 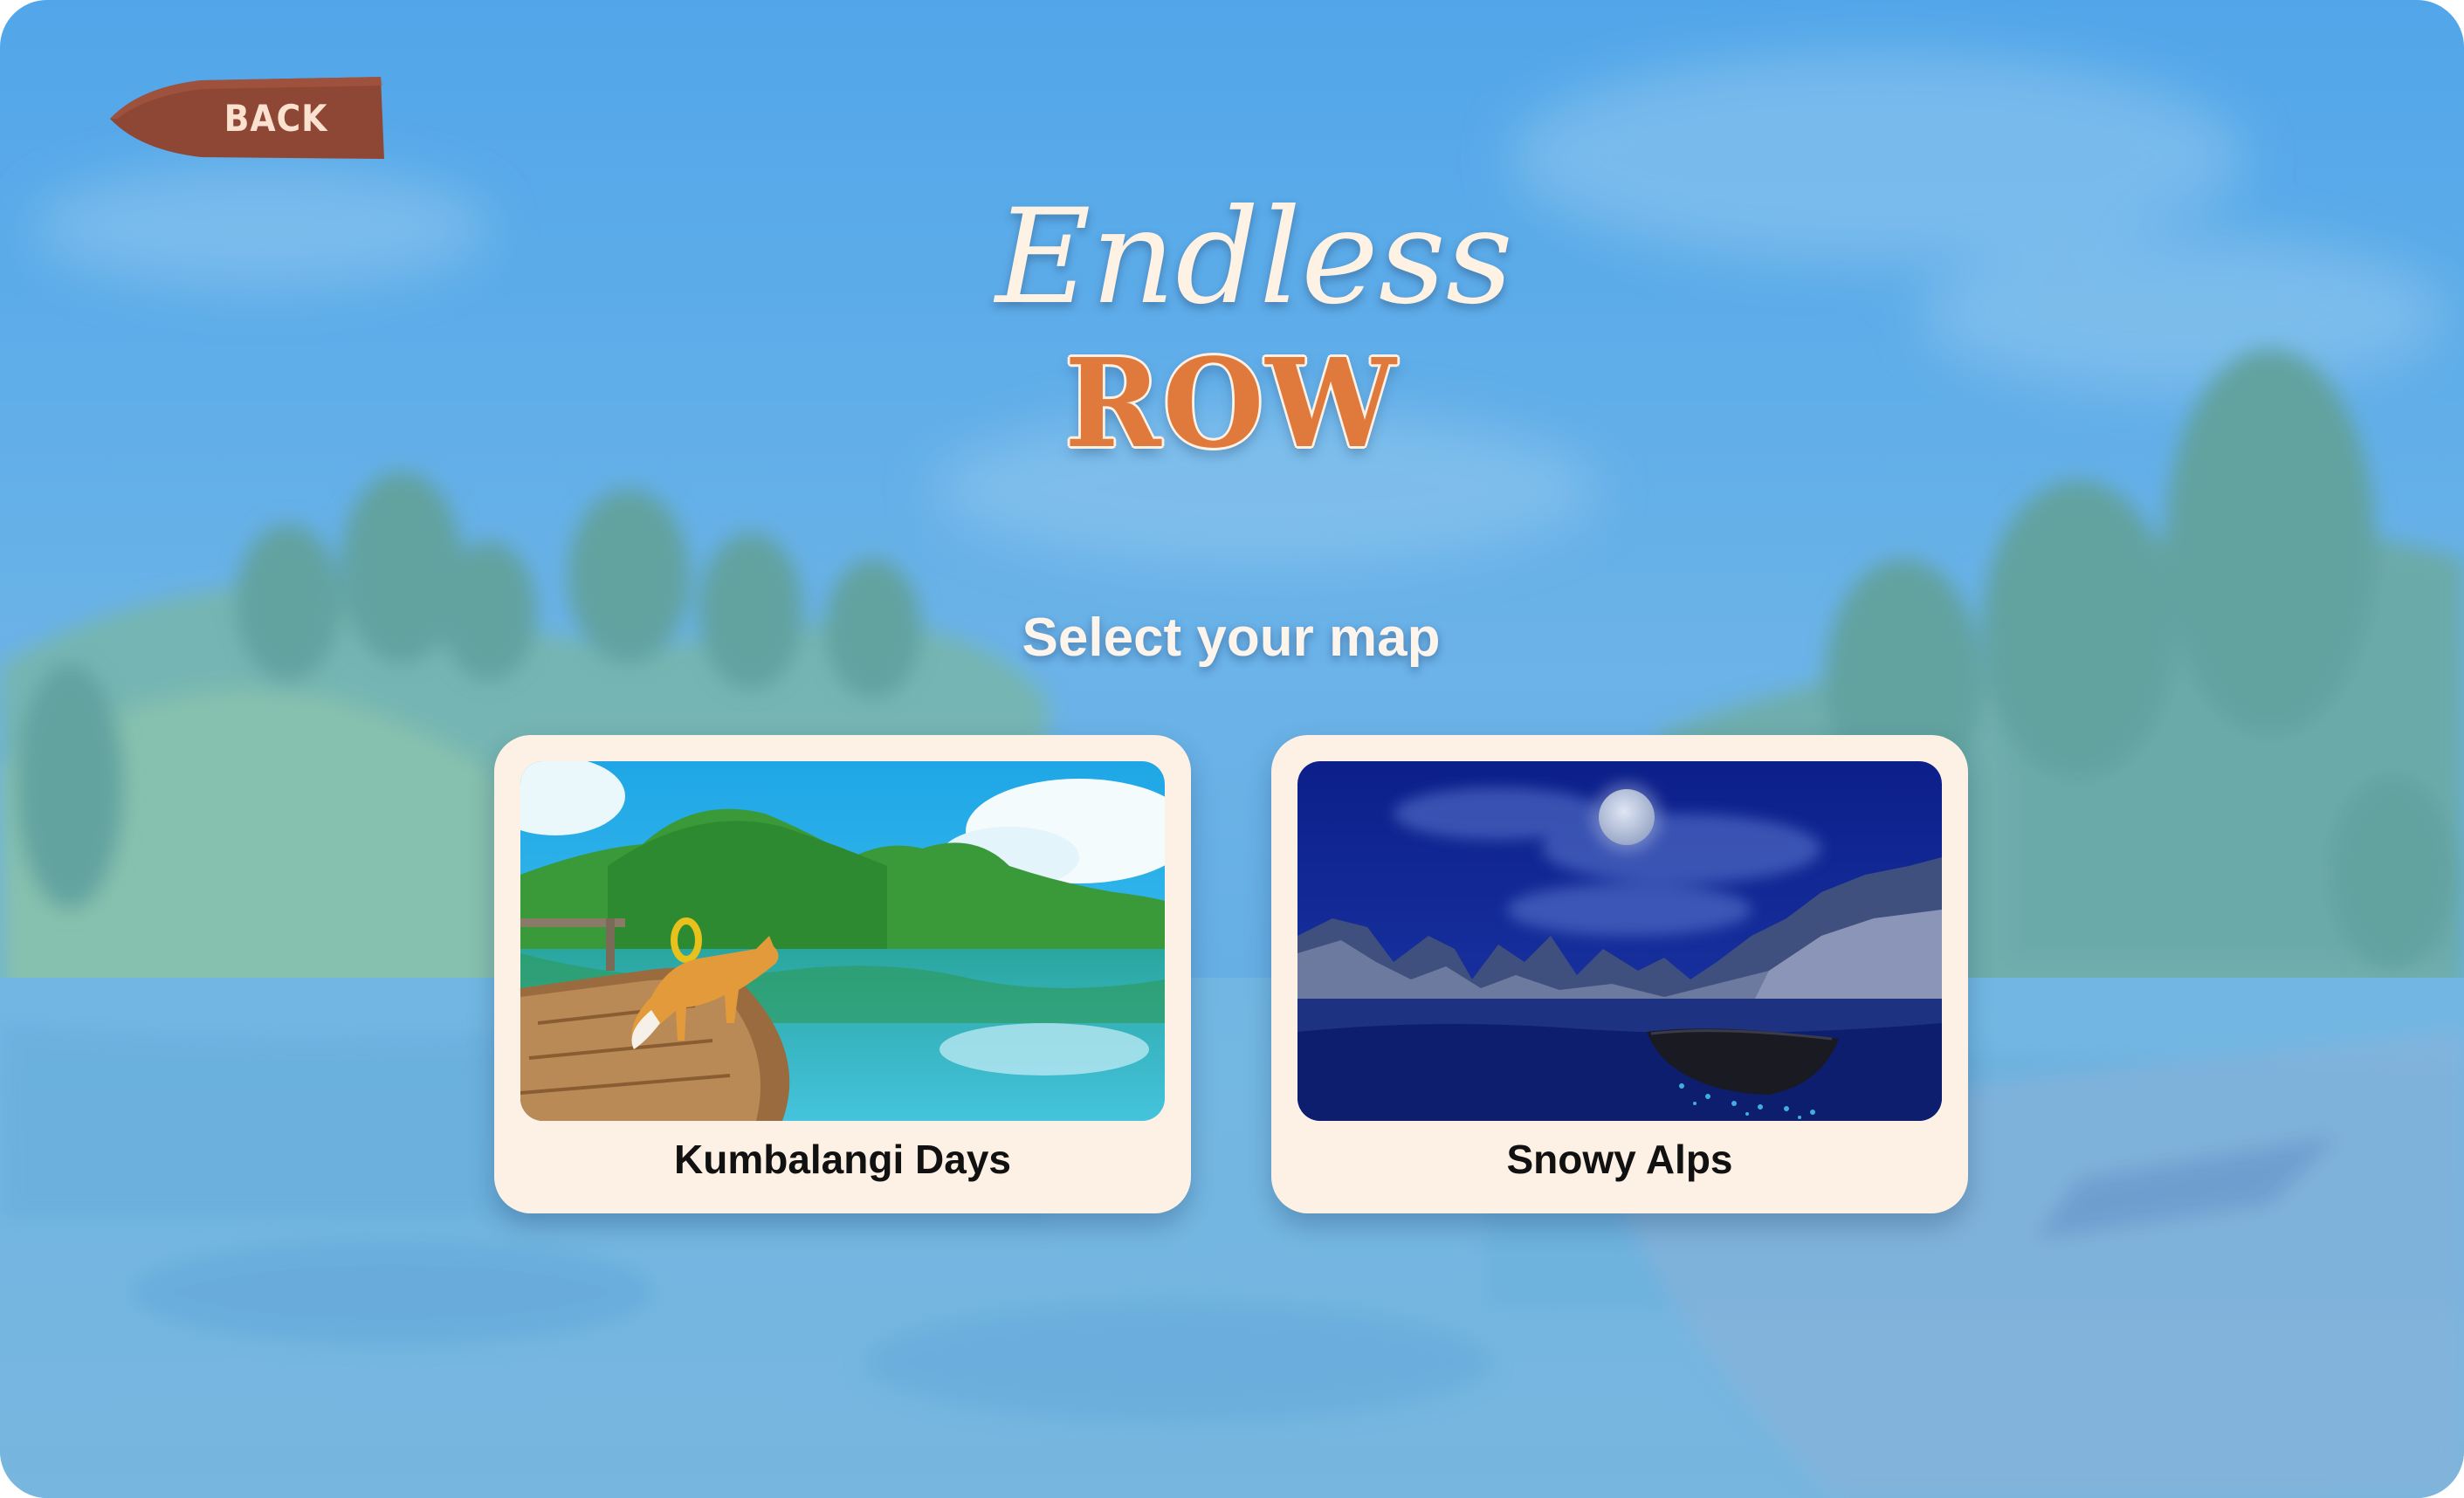 I want to click on map-name: Kumbalangi Days, so click(x=842, y=1159).